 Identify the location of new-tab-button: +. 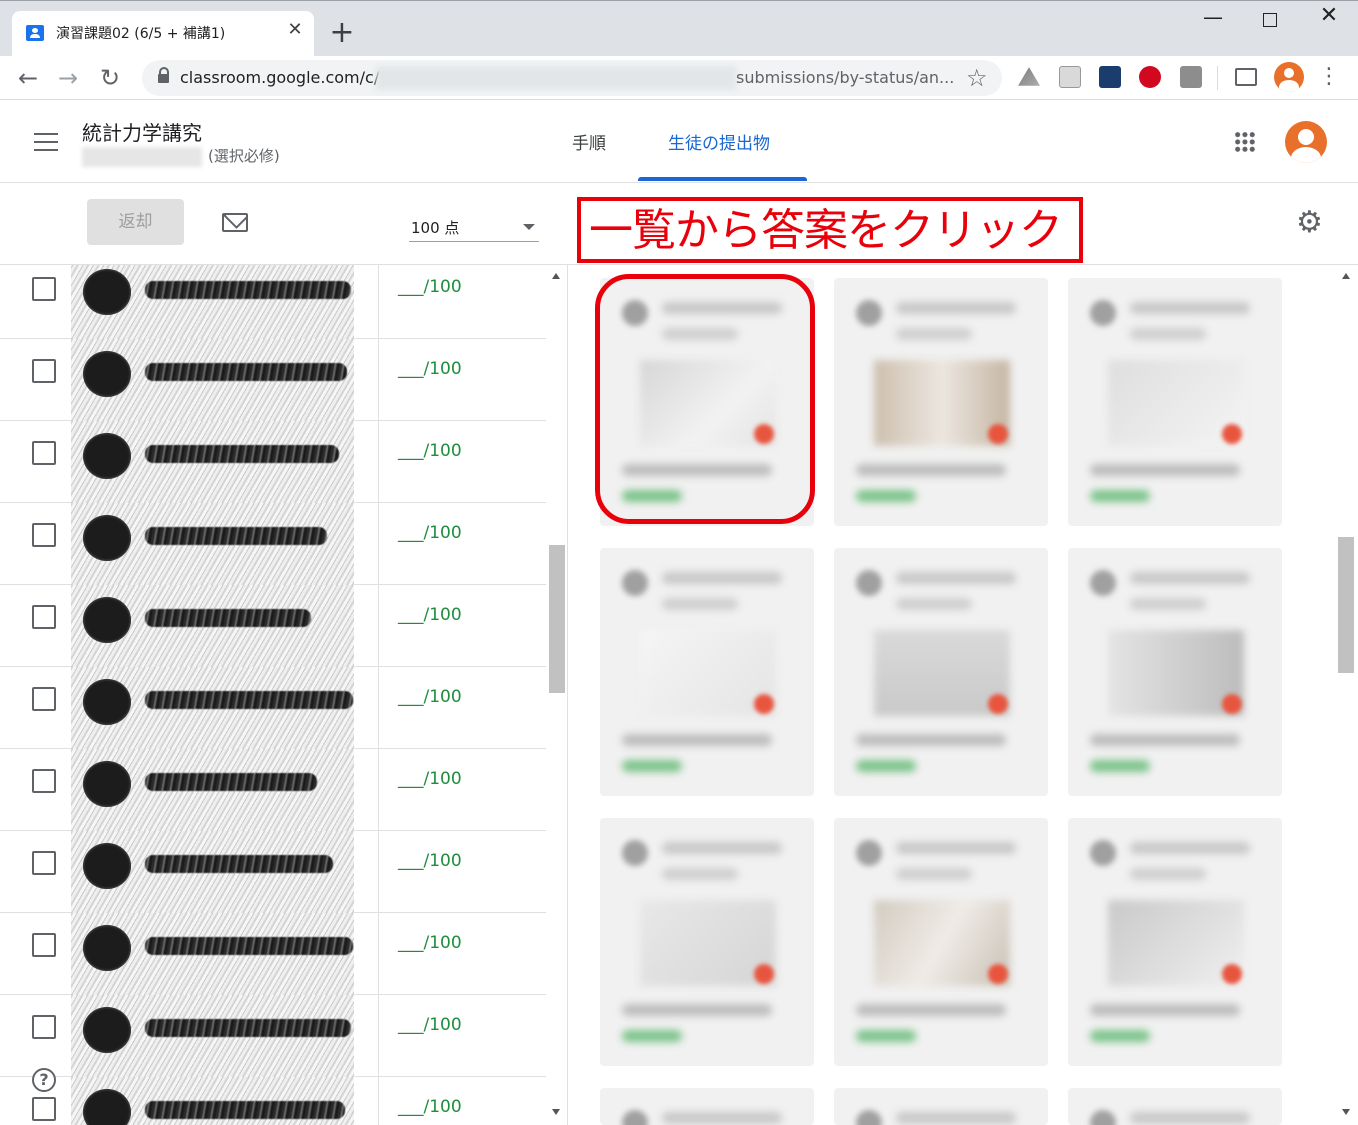
(342, 33).